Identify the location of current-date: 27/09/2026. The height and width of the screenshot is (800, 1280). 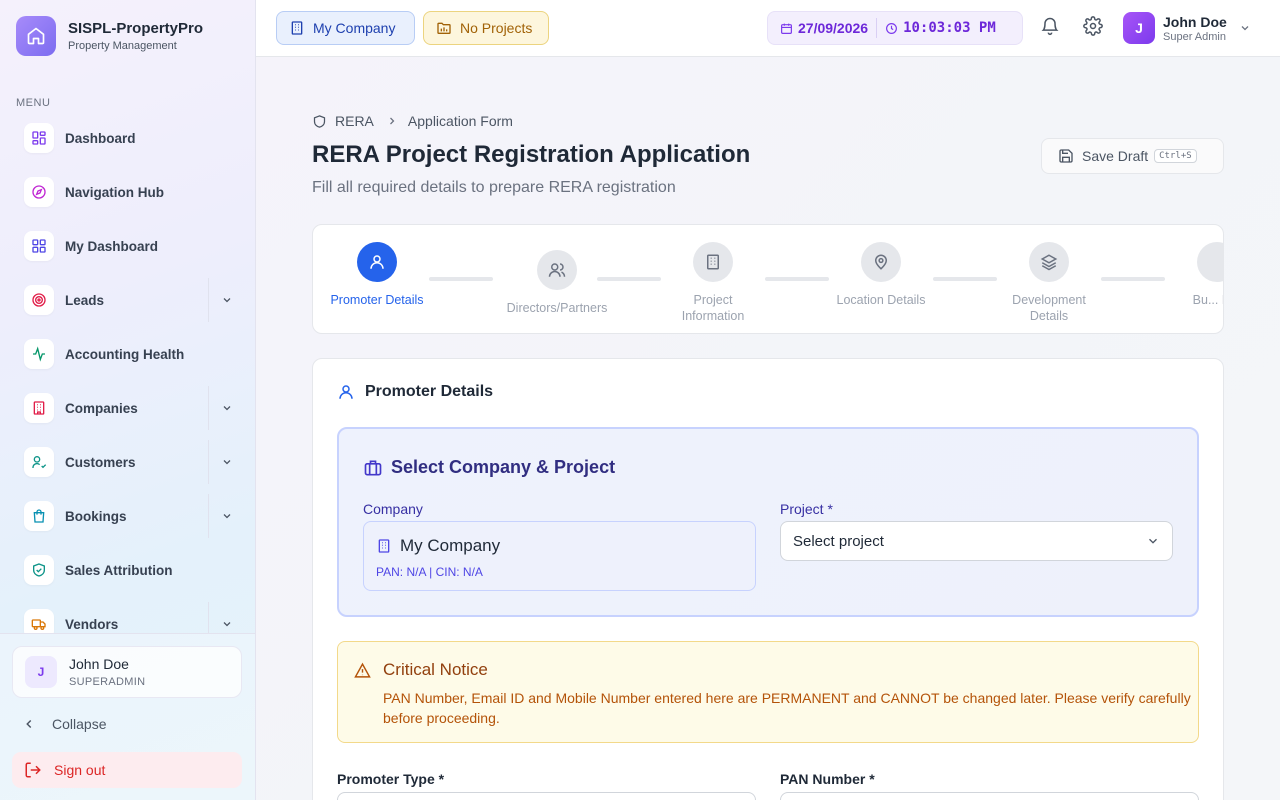
(833, 28).